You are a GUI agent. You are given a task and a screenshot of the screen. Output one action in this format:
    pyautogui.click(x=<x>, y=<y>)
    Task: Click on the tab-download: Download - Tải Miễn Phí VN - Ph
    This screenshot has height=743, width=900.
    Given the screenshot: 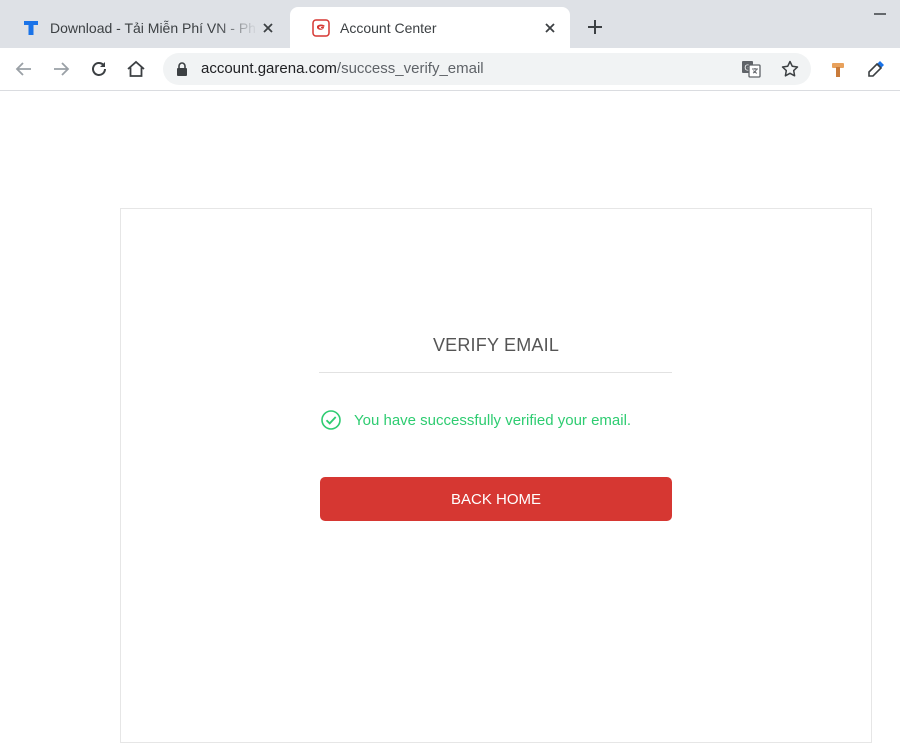 What is the action you would take?
    pyautogui.click(x=144, y=27)
    